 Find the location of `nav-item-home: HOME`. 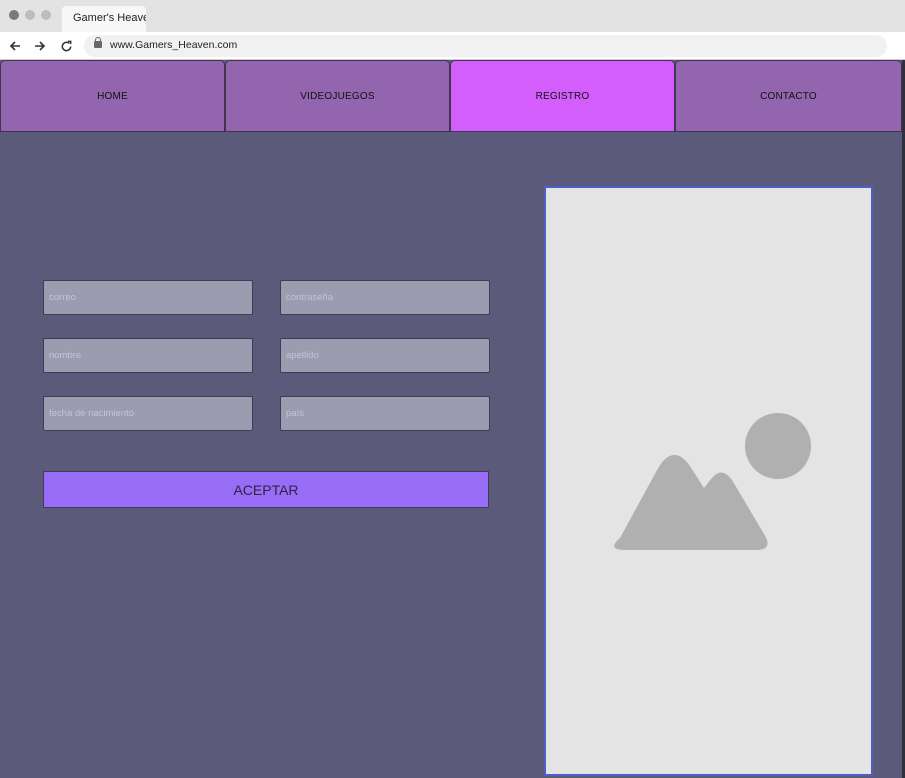

nav-item-home: HOME is located at coordinates (112, 96).